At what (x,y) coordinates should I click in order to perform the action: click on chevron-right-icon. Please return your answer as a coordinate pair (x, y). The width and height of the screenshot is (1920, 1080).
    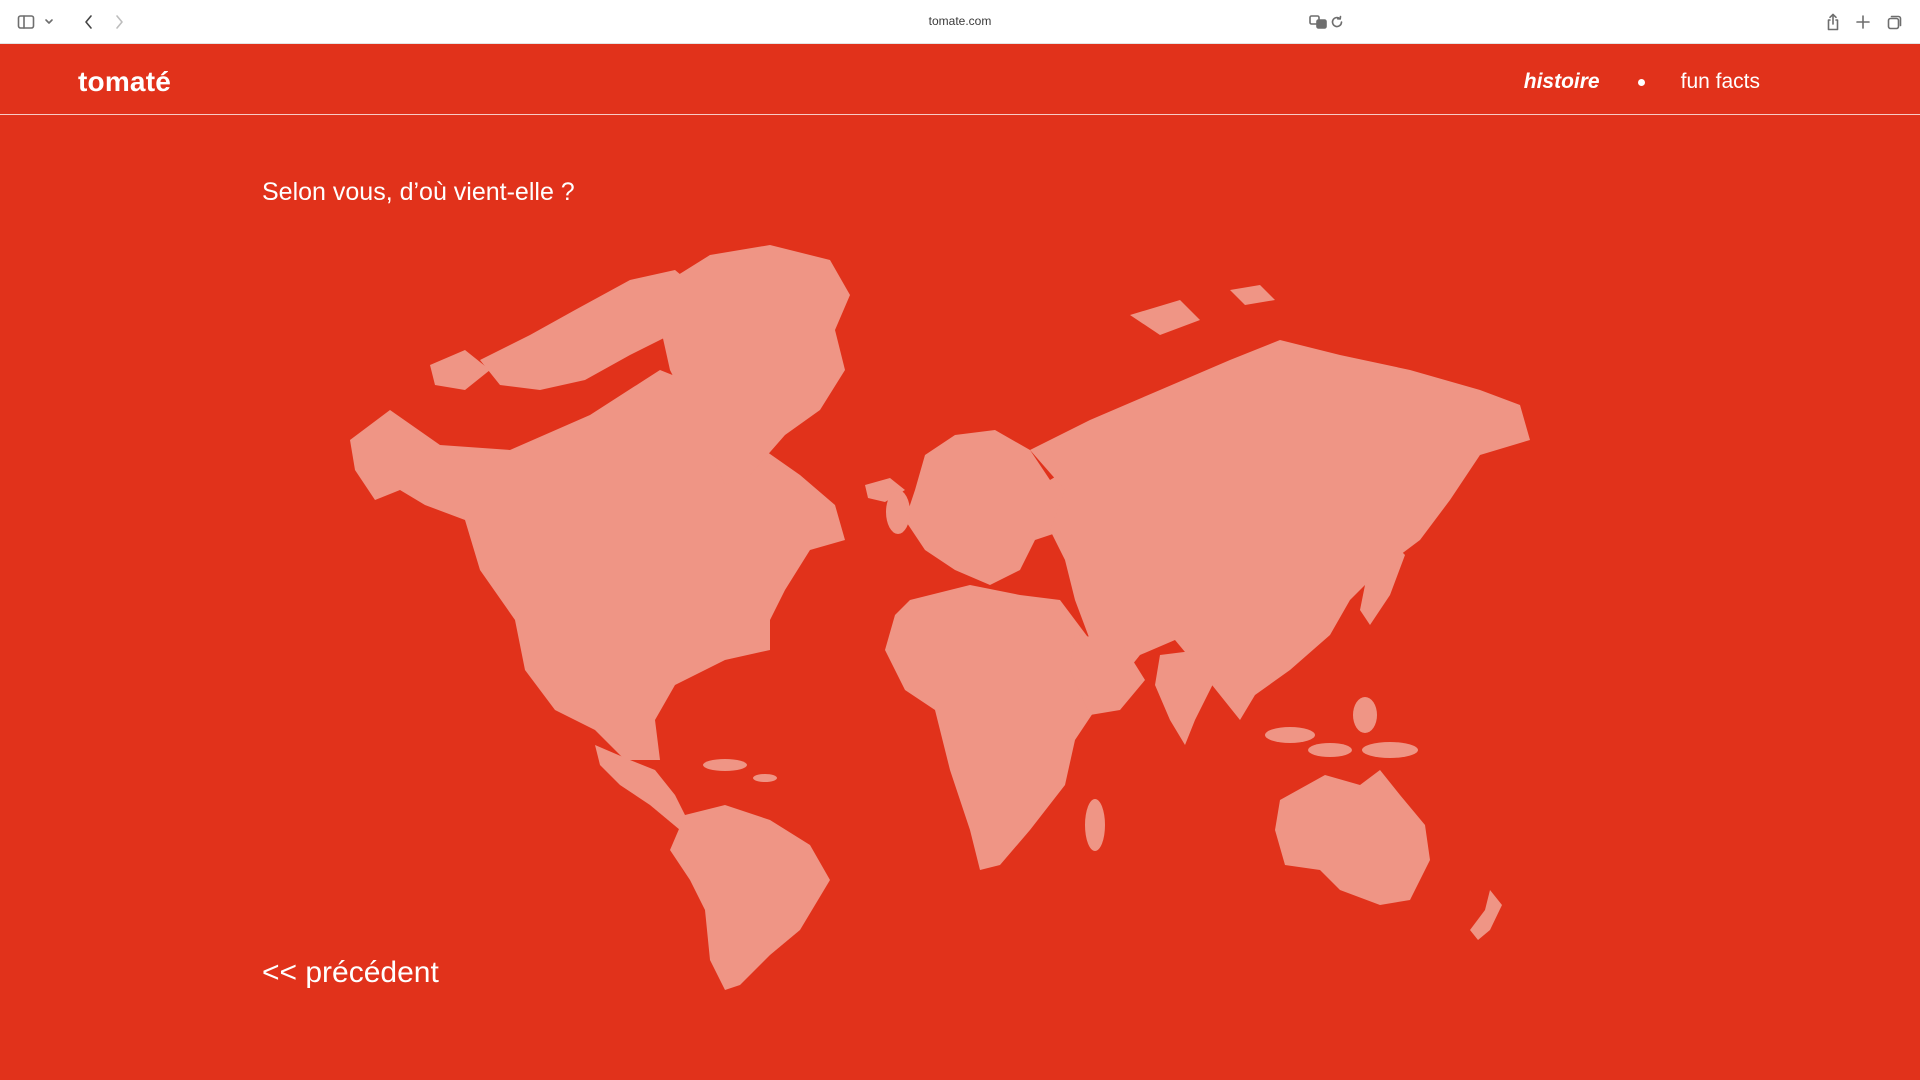
    Looking at the image, I should click on (119, 22).